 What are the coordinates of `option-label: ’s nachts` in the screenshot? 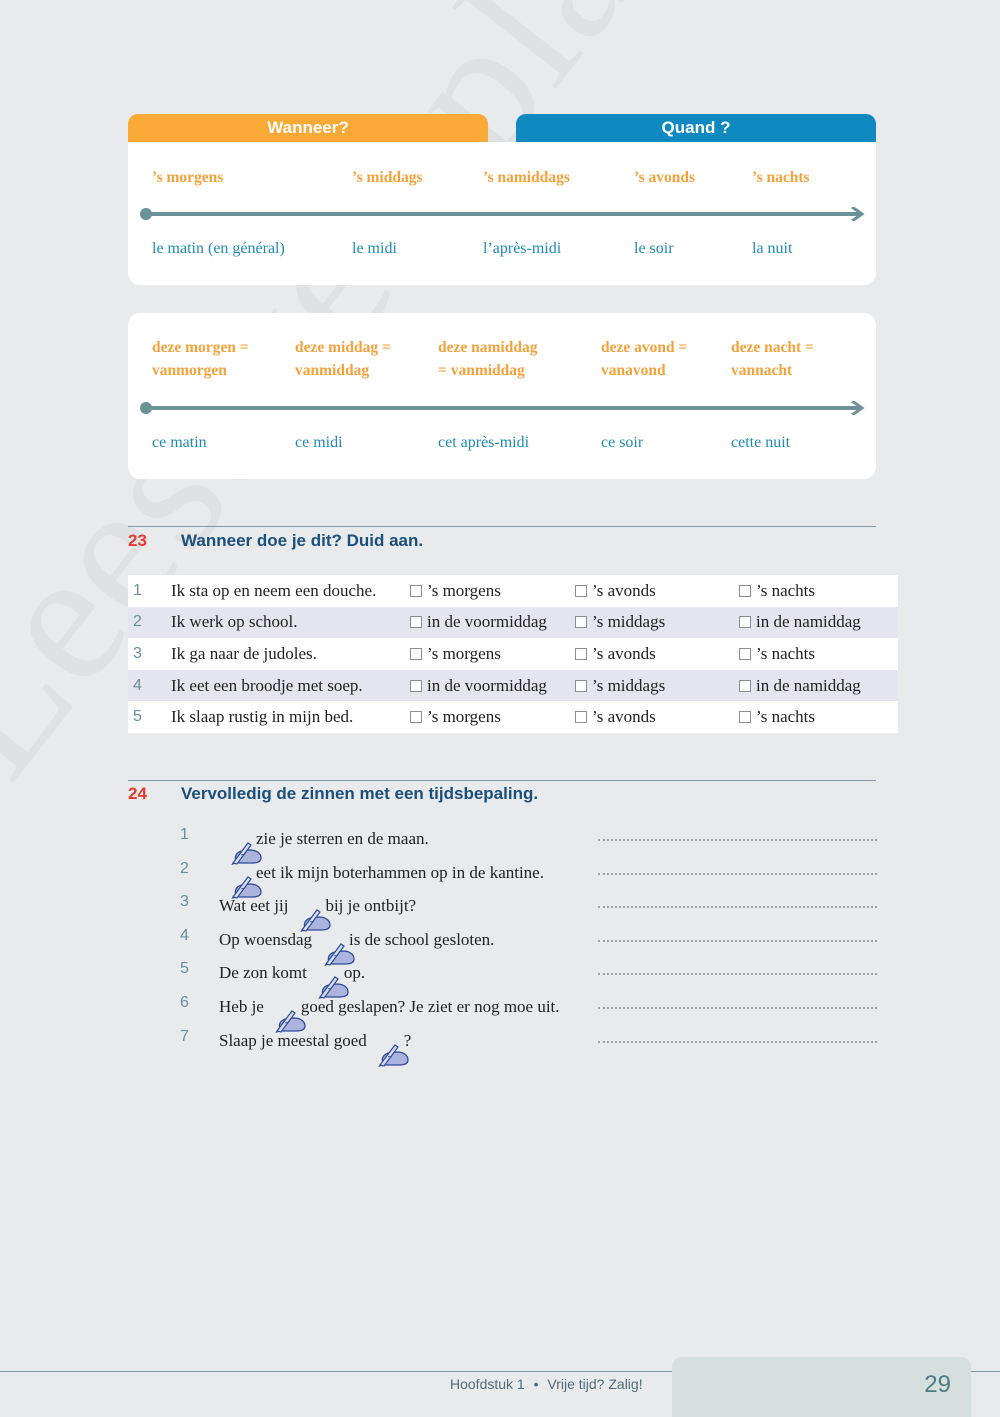 It's located at (786, 653).